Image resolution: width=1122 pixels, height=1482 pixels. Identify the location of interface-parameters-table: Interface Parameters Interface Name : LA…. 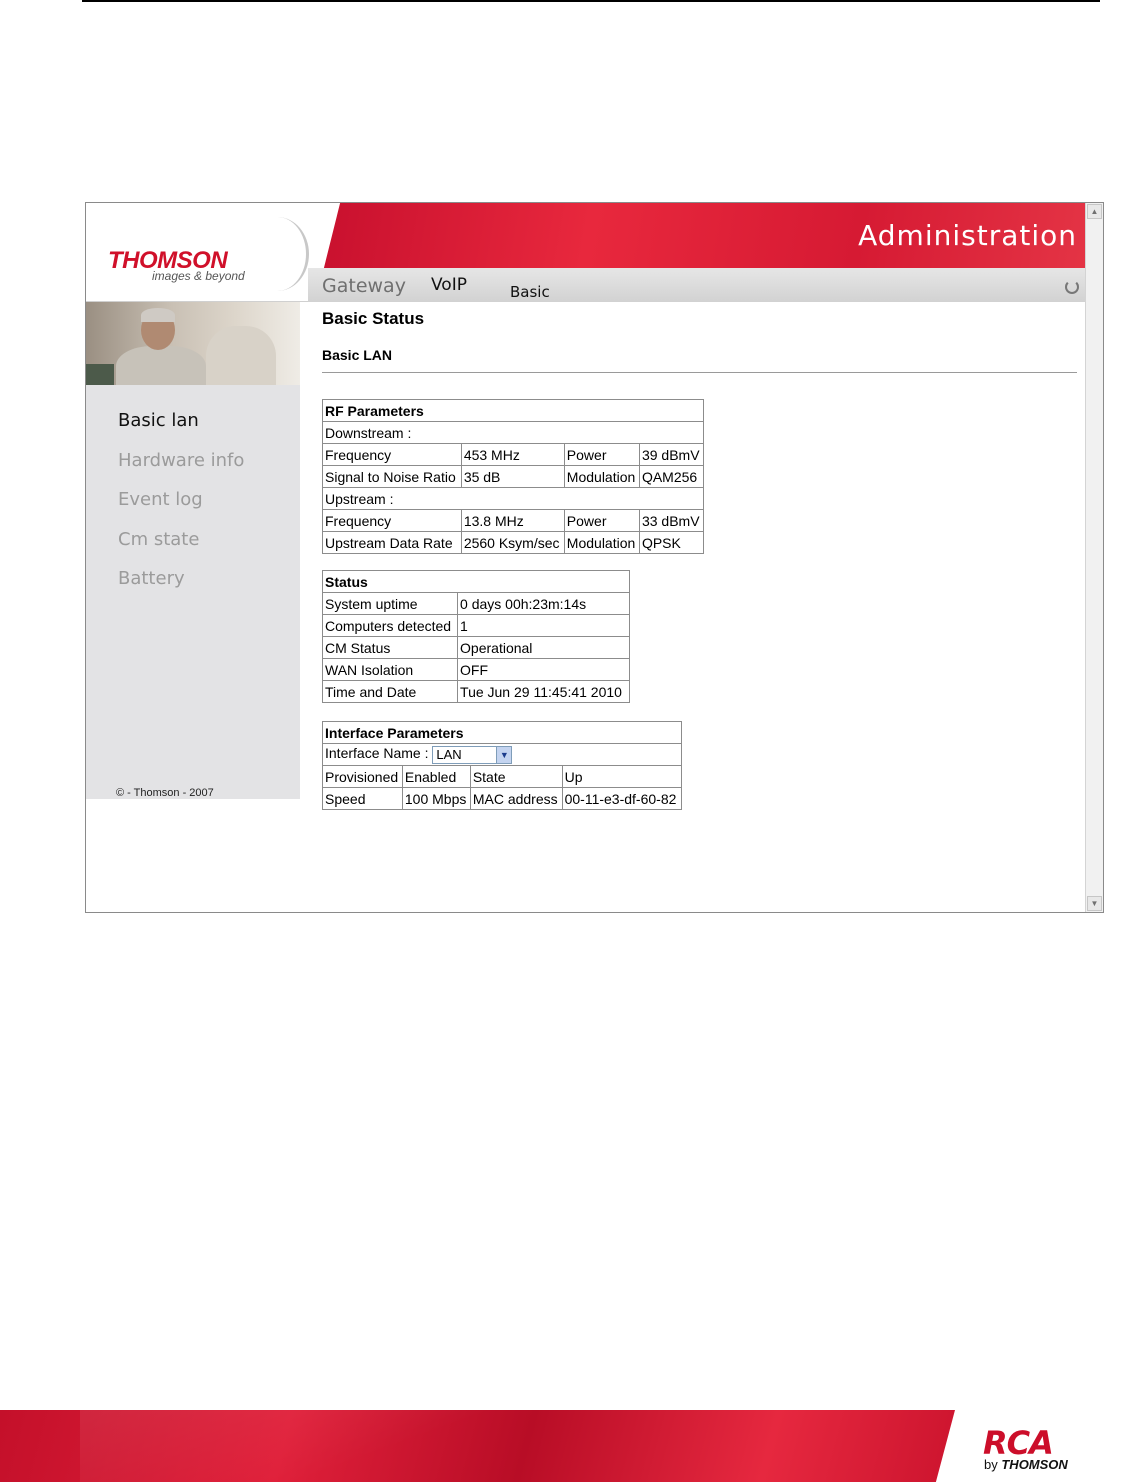
(502, 765).